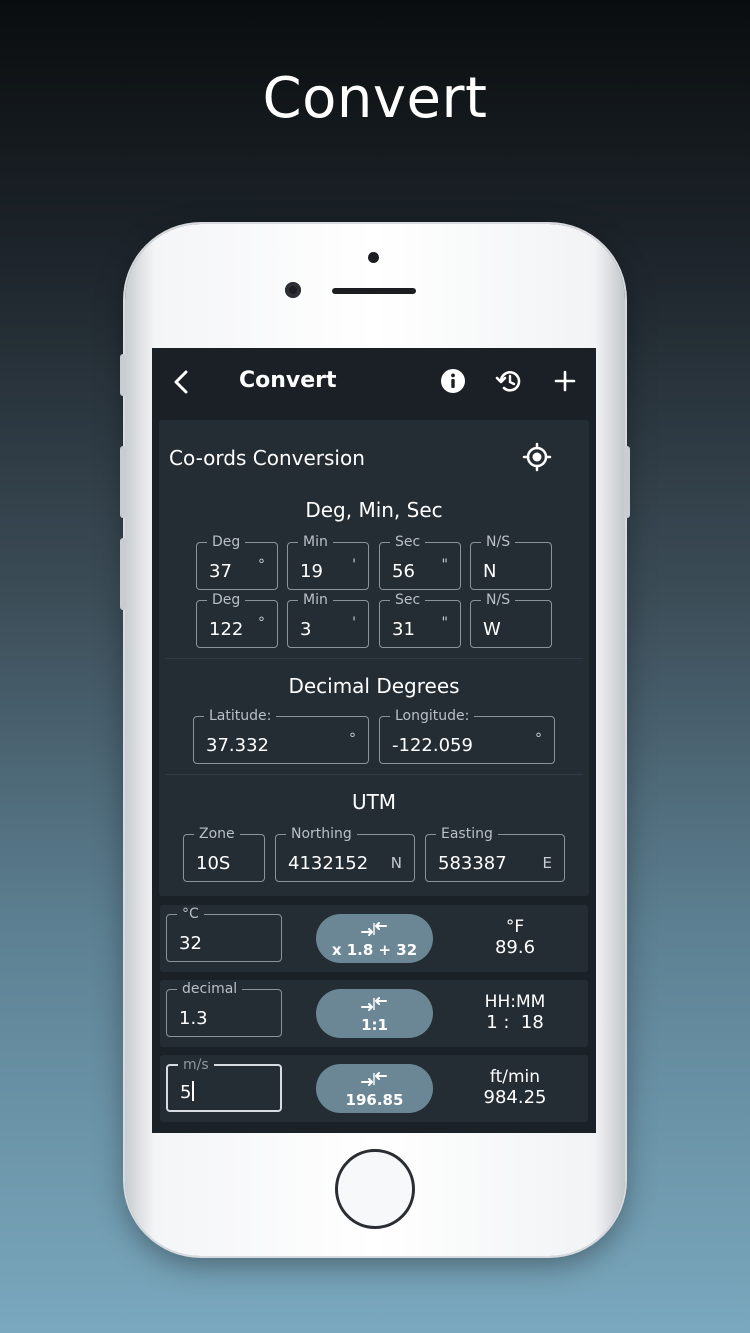 This screenshot has height=1333, width=750. I want to click on hhmm-output: HH:MM 1 : 18, so click(515, 1013).